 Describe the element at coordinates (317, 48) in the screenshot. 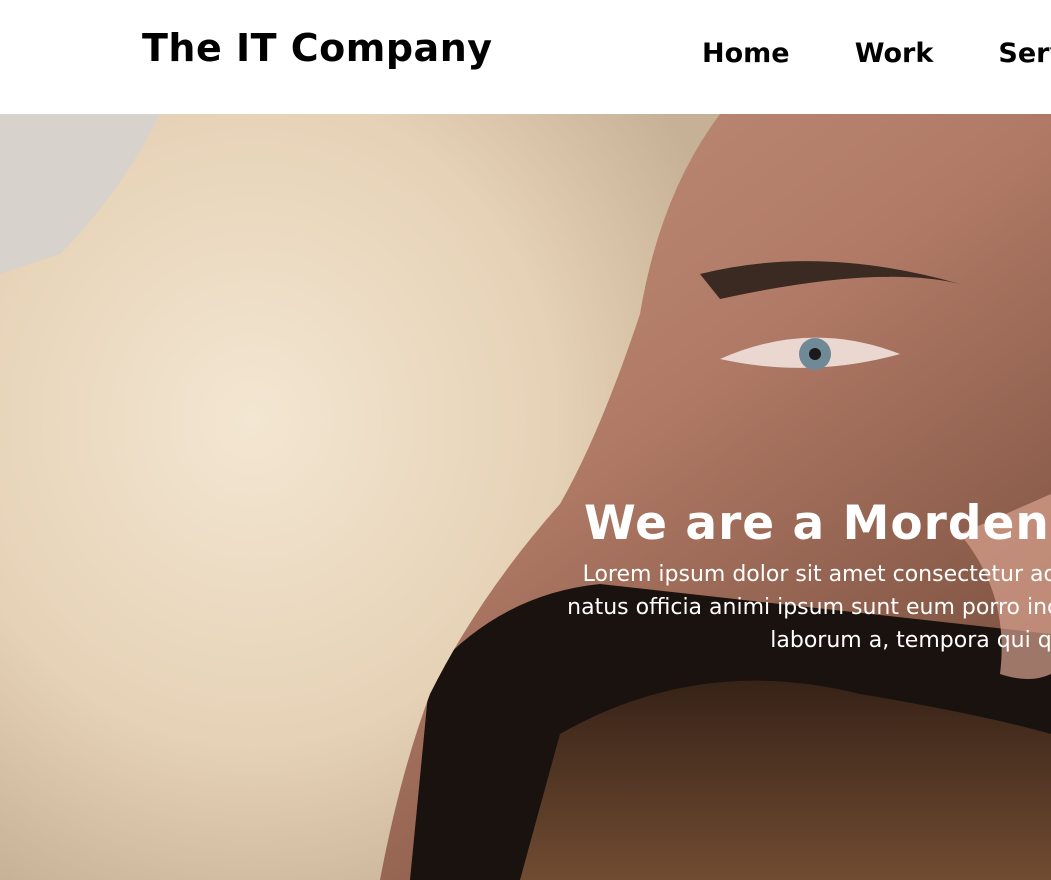

I see `site-logo: The IT Company` at that location.